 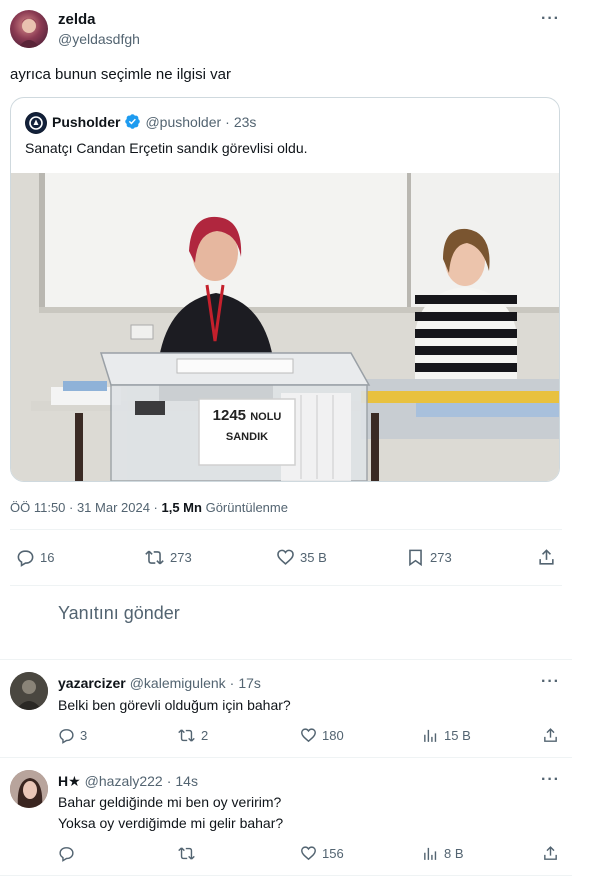 I want to click on pusholder-logo-icon, so click(x=36, y=123).